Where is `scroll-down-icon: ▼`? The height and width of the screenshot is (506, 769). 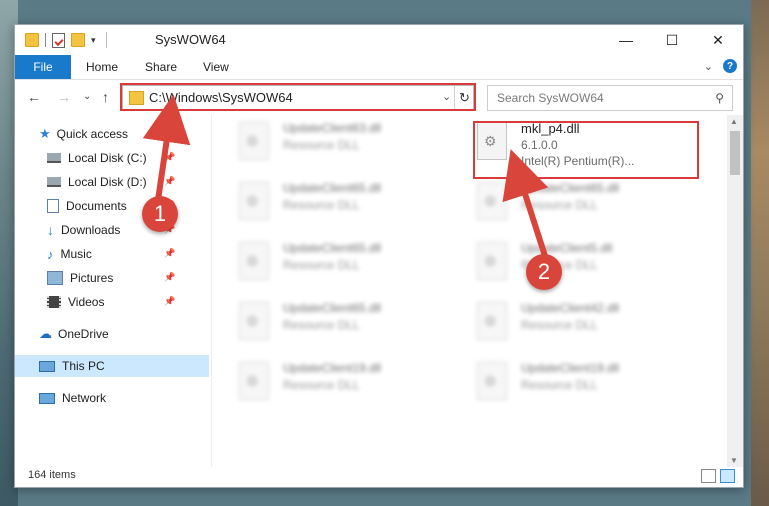
scroll-down-icon: ▼ is located at coordinates (734, 460).